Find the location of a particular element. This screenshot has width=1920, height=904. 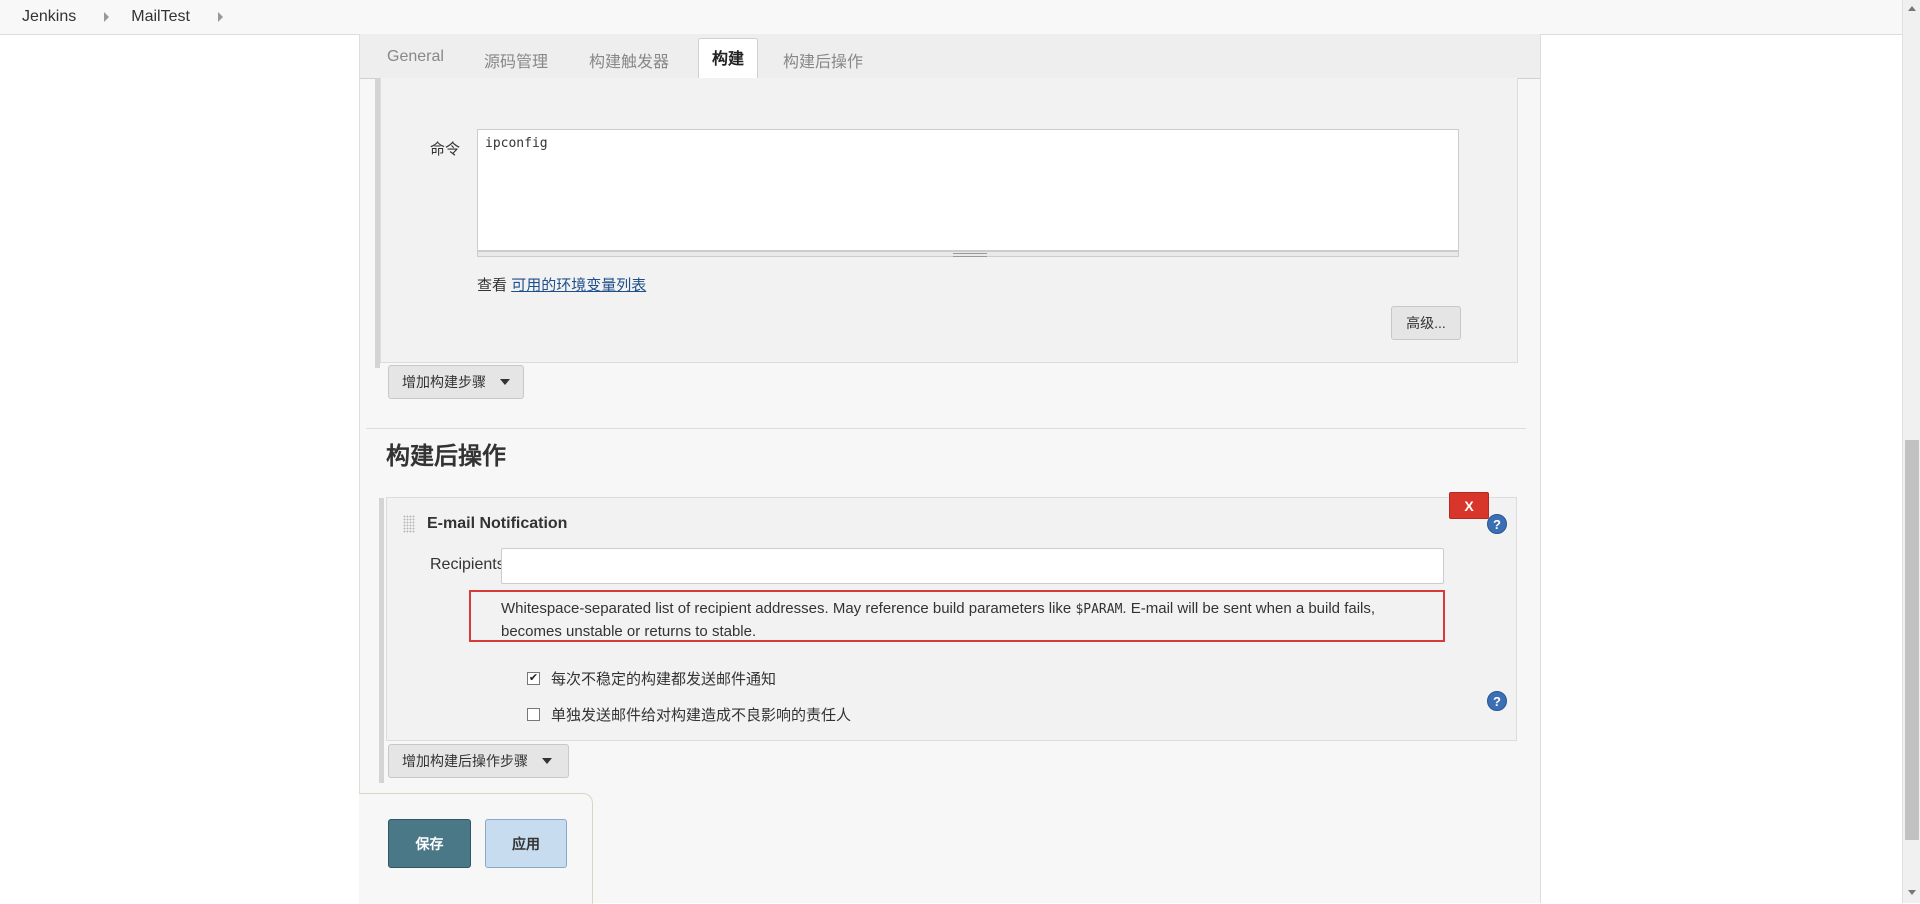

culprits-checkbox-label: 单独发送邮件给对构建造成不良影响的责任人 is located at coordinates (701, 715).